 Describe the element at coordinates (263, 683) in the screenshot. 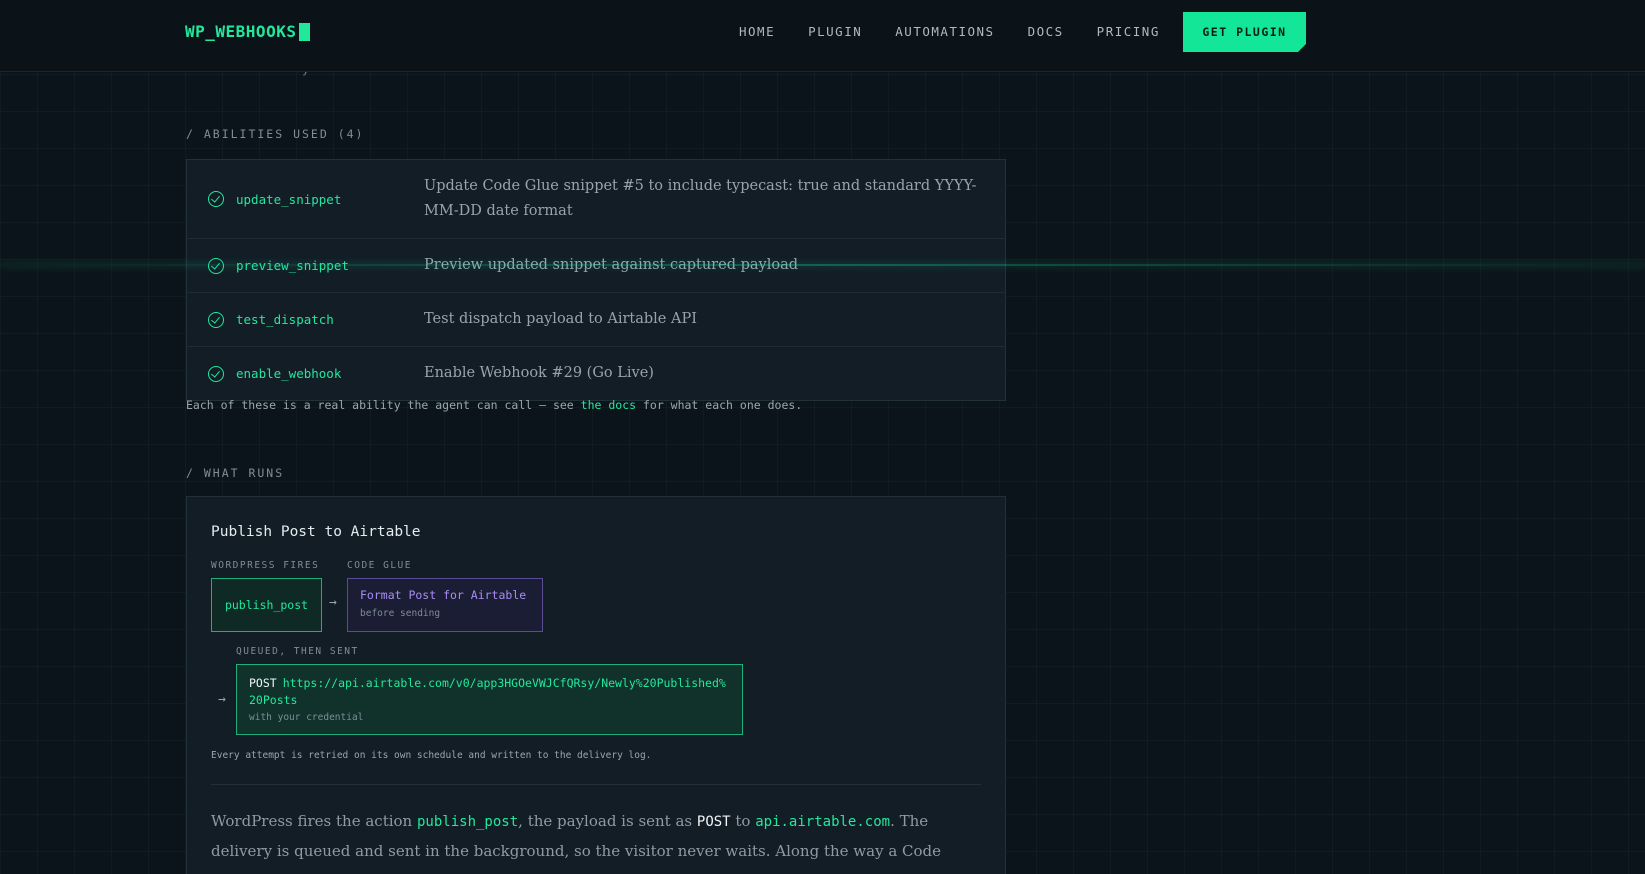

I see `http-method: POST` at that location.